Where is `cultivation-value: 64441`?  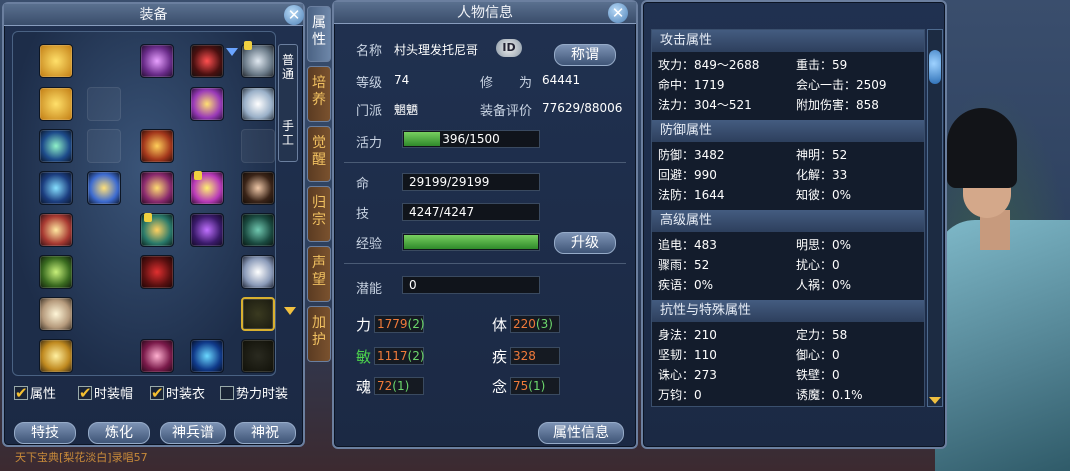 cultivation-value: 64441 is located at coordinates (561, 80).